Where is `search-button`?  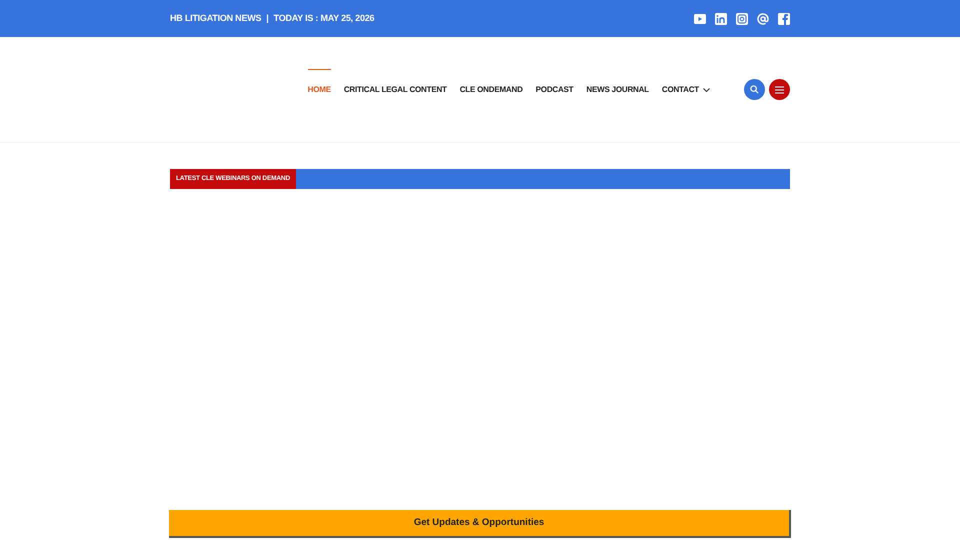
search-button is located at coordinates (754, 89).